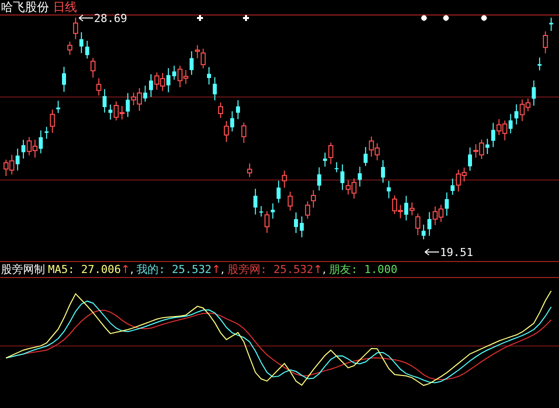 The width and height of the screenshot is (559, 408). I want to click on indicator-value: MA5: 27.006, so click(84, 269).